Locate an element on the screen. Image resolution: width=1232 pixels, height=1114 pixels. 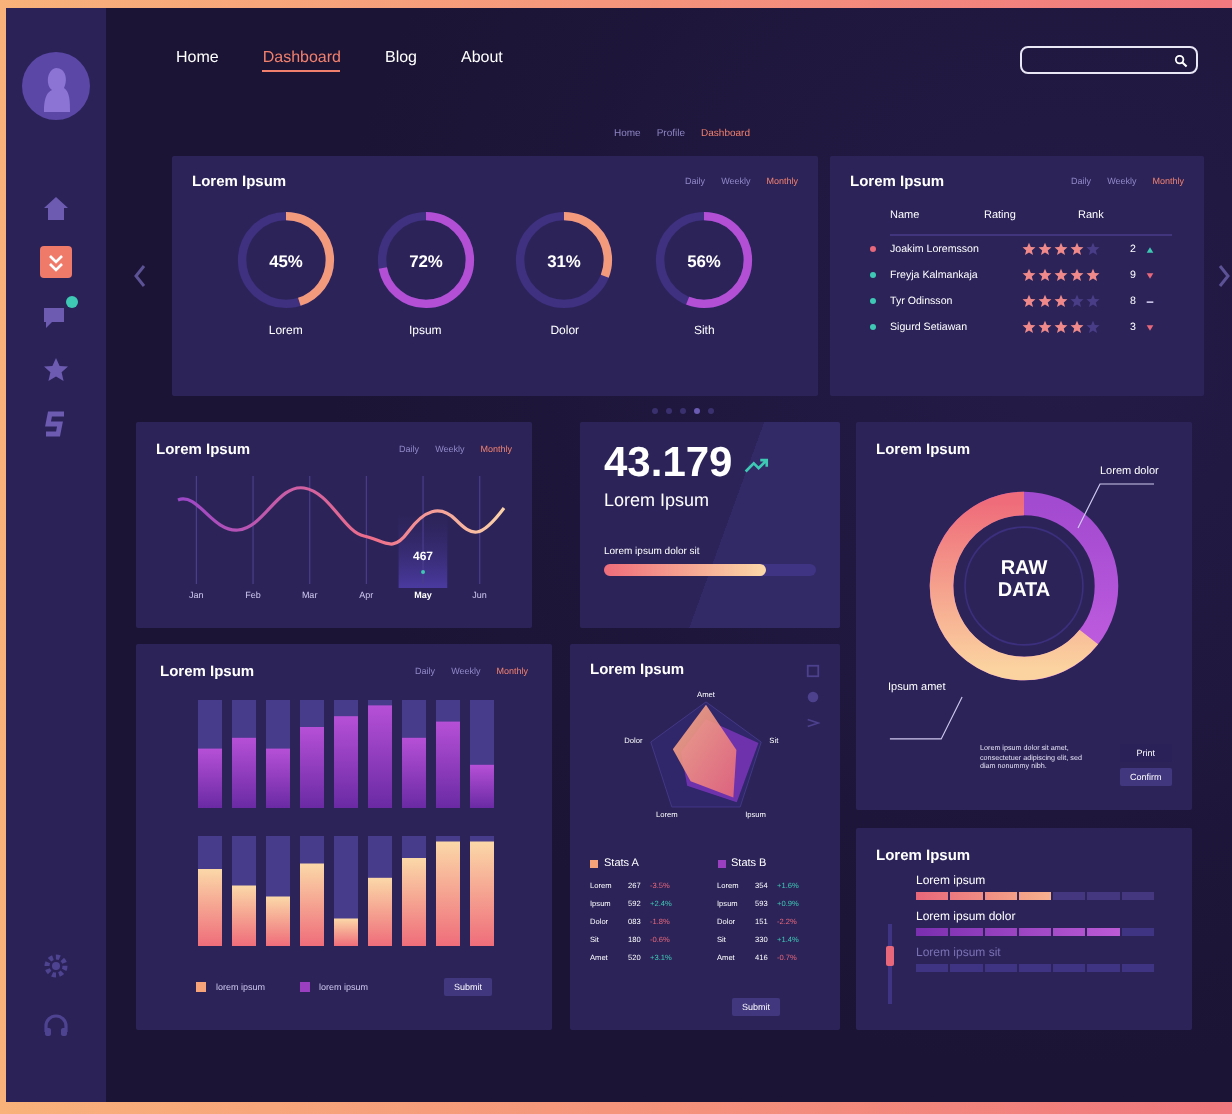
search-icon is located at coordinates (1181, 60).